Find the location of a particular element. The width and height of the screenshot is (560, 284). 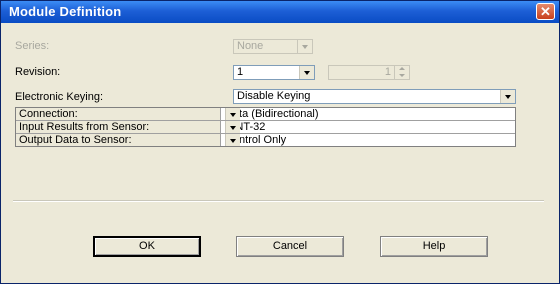

output-data-dropdown: Control Only is located at coordinates (368, 140).